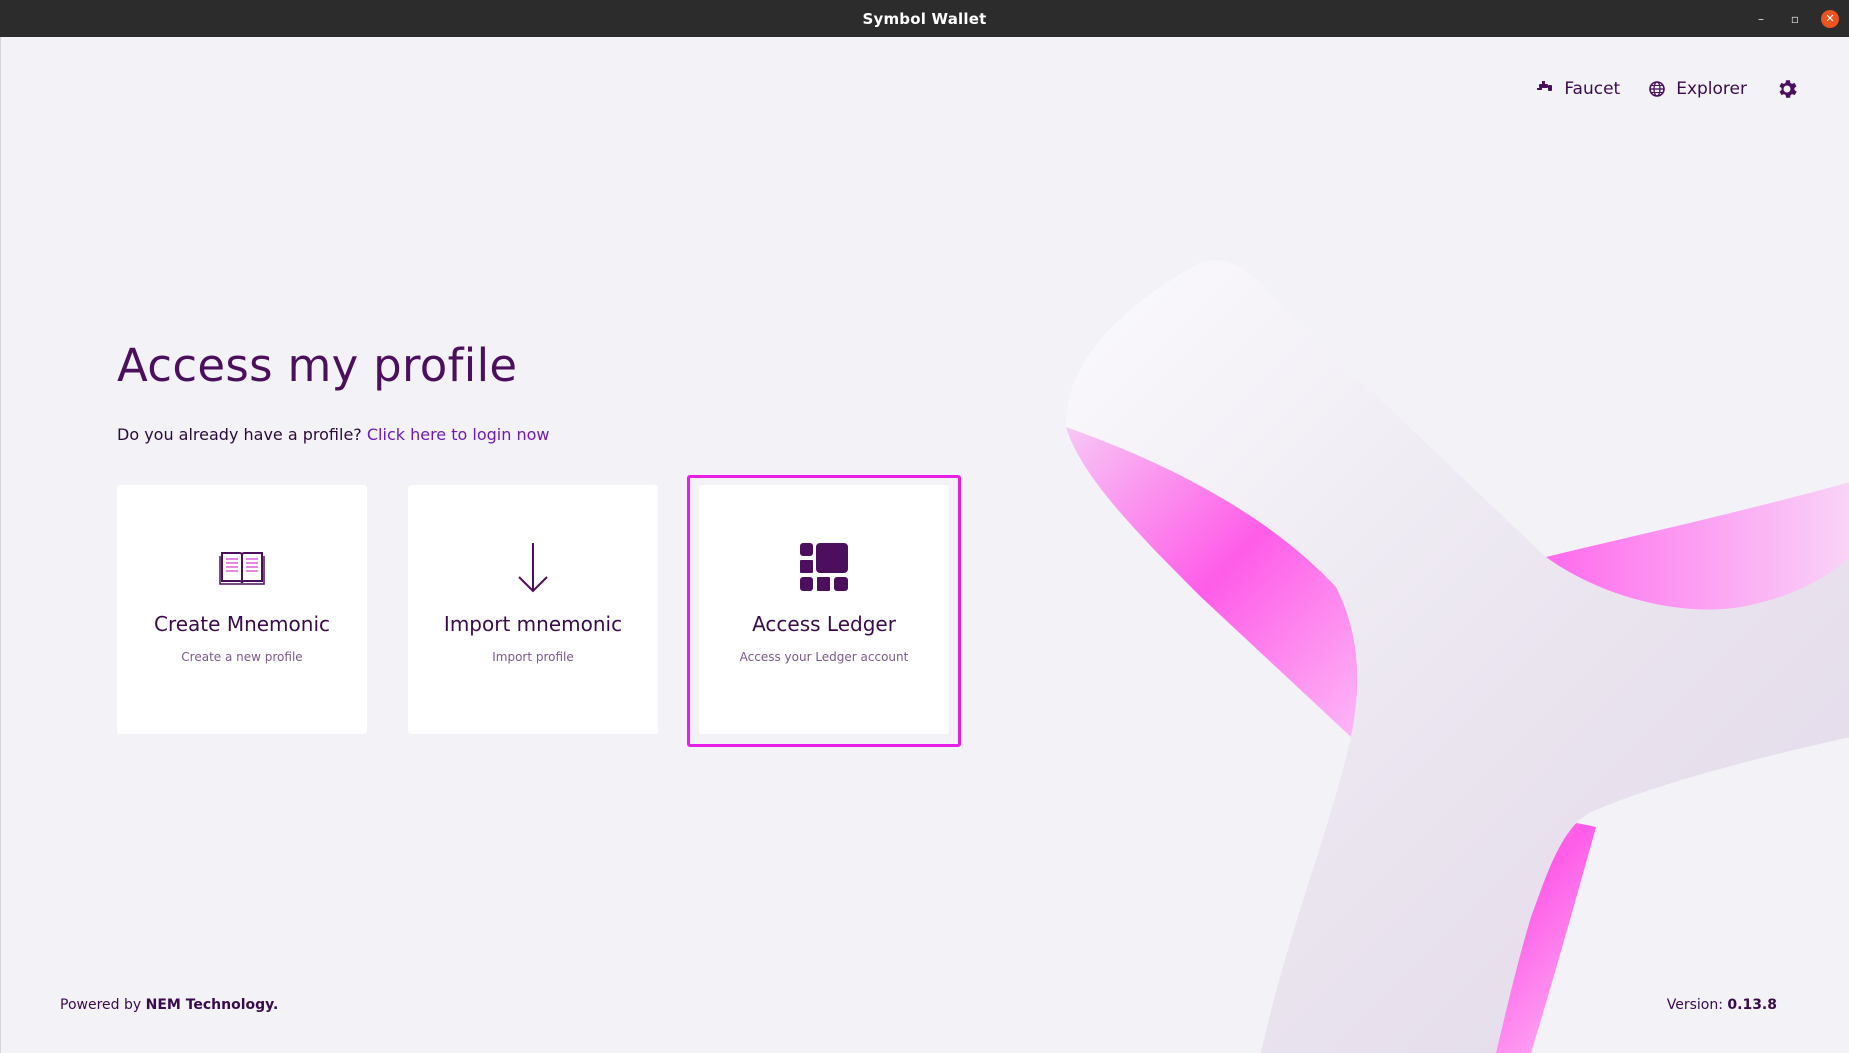 This screenshot has height=1053, width=1849. What do you see at coordinates (212, 1005) in the screenshot?
I see `company-name: NEM Technology.` at bounding box center [212, 1005].